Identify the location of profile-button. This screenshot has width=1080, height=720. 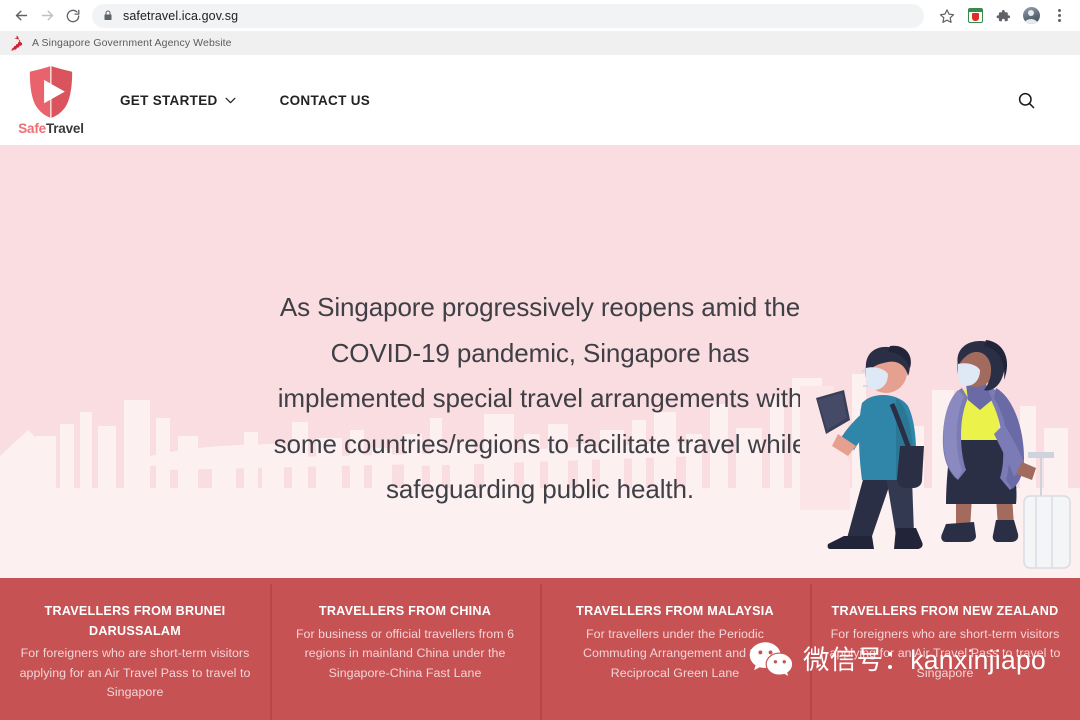
(1031, 16).